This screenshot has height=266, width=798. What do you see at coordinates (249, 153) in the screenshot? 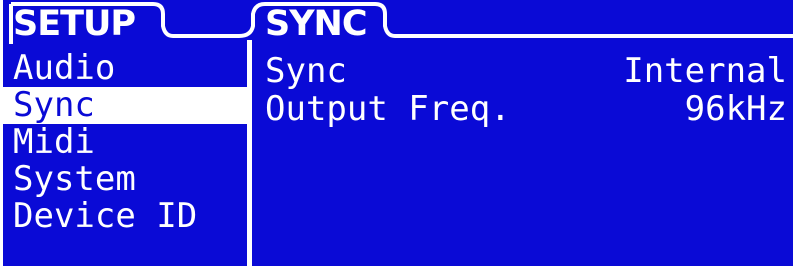
I see `pane-divider` at bounding box center [249, 153].